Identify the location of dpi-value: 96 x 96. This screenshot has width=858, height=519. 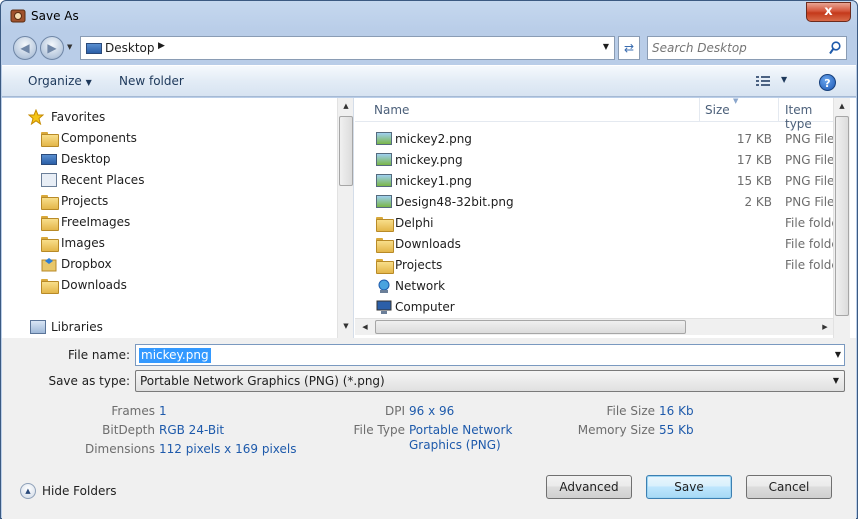
(432, 411).